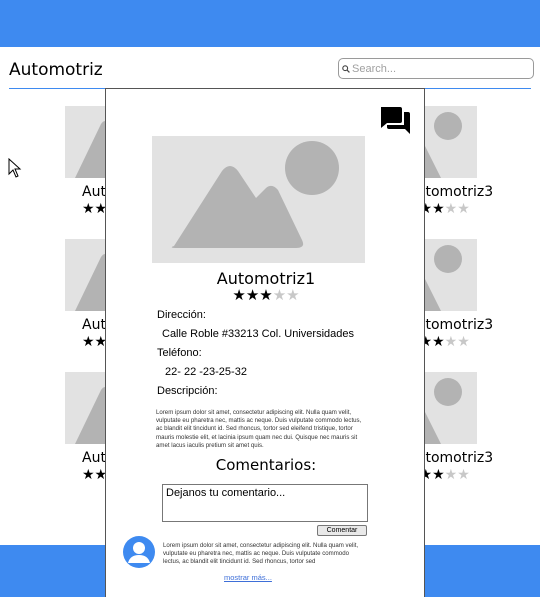 The image size is (540, 597). I want to click on address-value: Calle Roble #33213 Col. Universidades, so click(258, 334).